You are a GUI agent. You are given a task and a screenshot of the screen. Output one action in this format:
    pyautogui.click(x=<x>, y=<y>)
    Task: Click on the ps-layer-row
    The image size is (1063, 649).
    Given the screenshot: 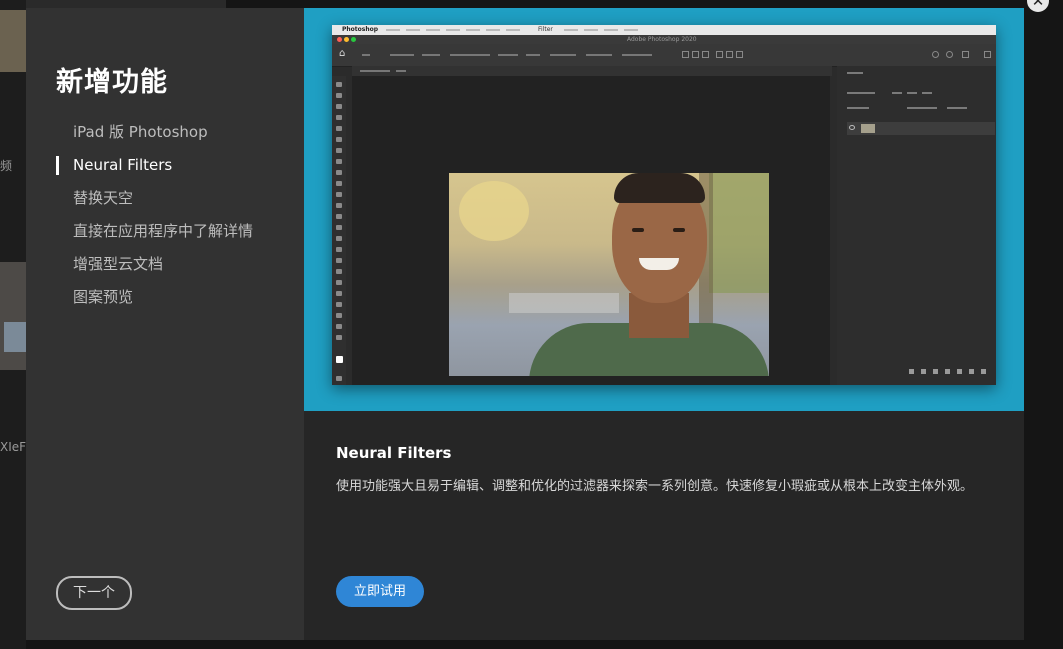 What is the action you would take?
    pyautogui.click(x=921, y=128)
    